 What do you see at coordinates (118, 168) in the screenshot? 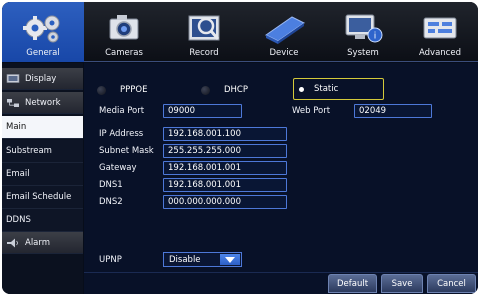
I see `gateway-label: Gateway` at bounding box center [118, 168].